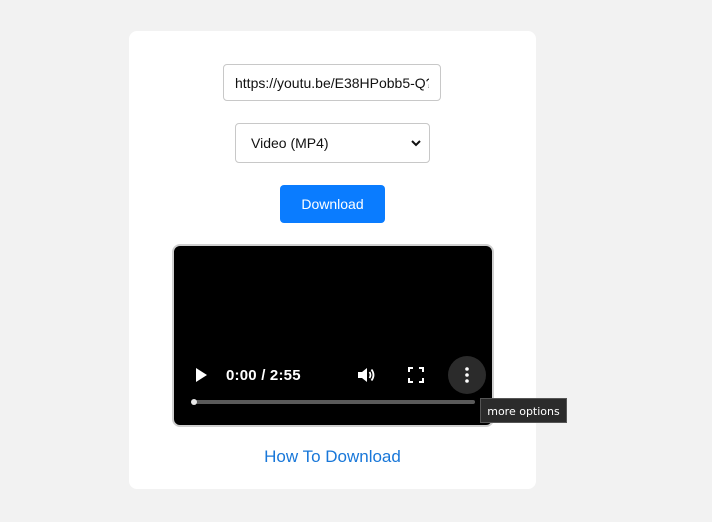 This screenshot has width=712, height=522. I want to click on format-select: Video (MP4), so click(332, 143).